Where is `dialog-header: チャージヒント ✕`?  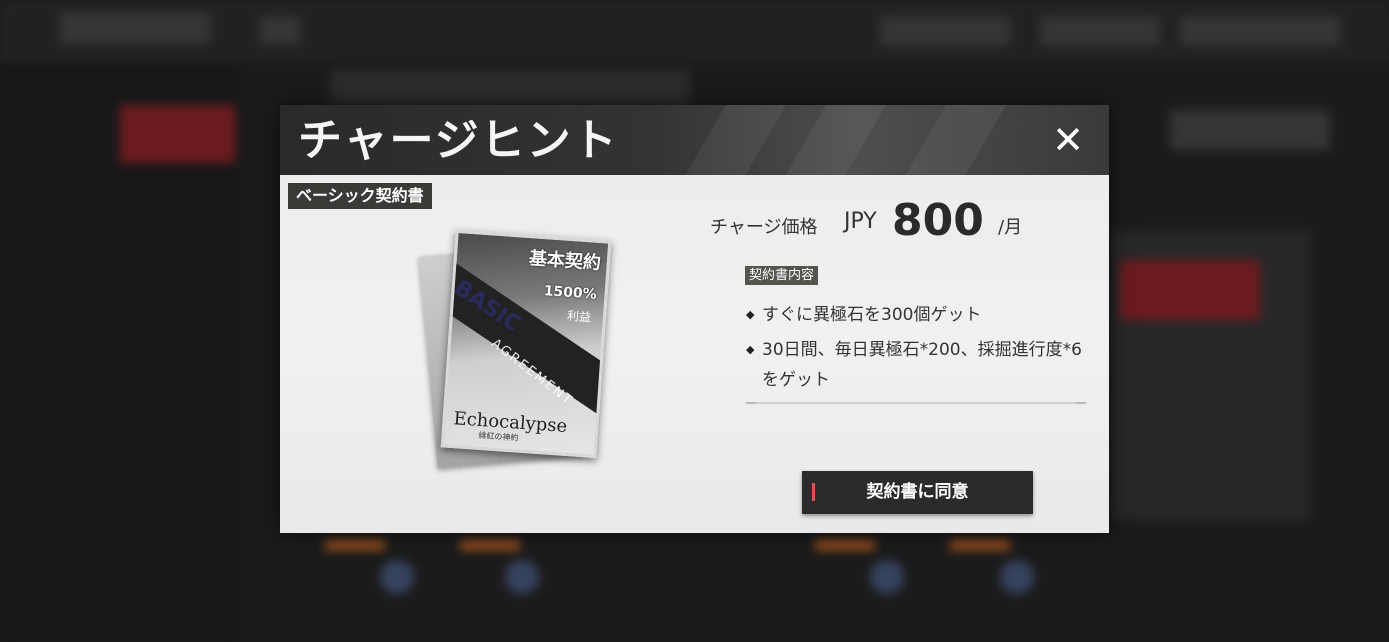
dialog-header: チャージヒント ✕ is located at coordinates (694, 140).